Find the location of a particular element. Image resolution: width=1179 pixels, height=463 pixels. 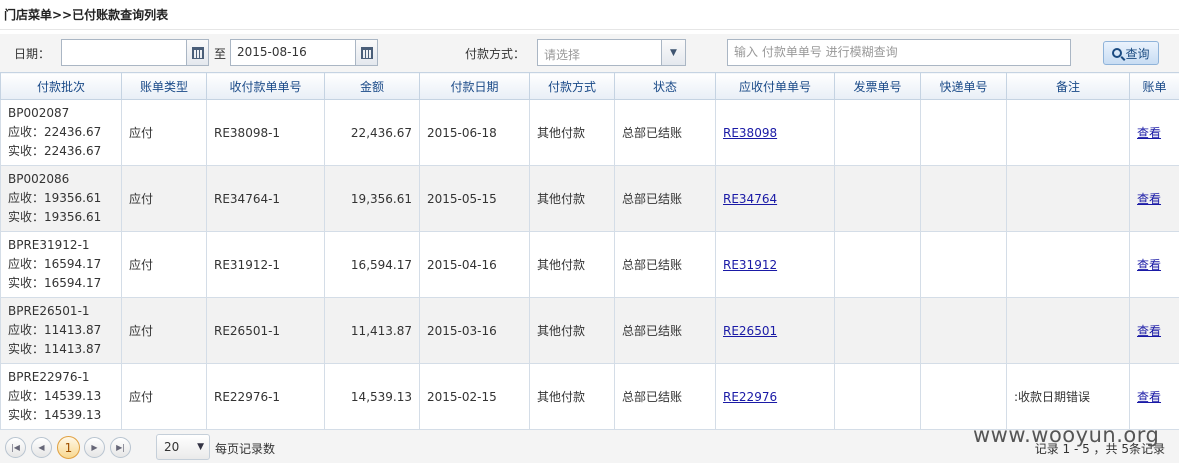

cell-ref-no: RE22976 is located at coordinates (775, 396).